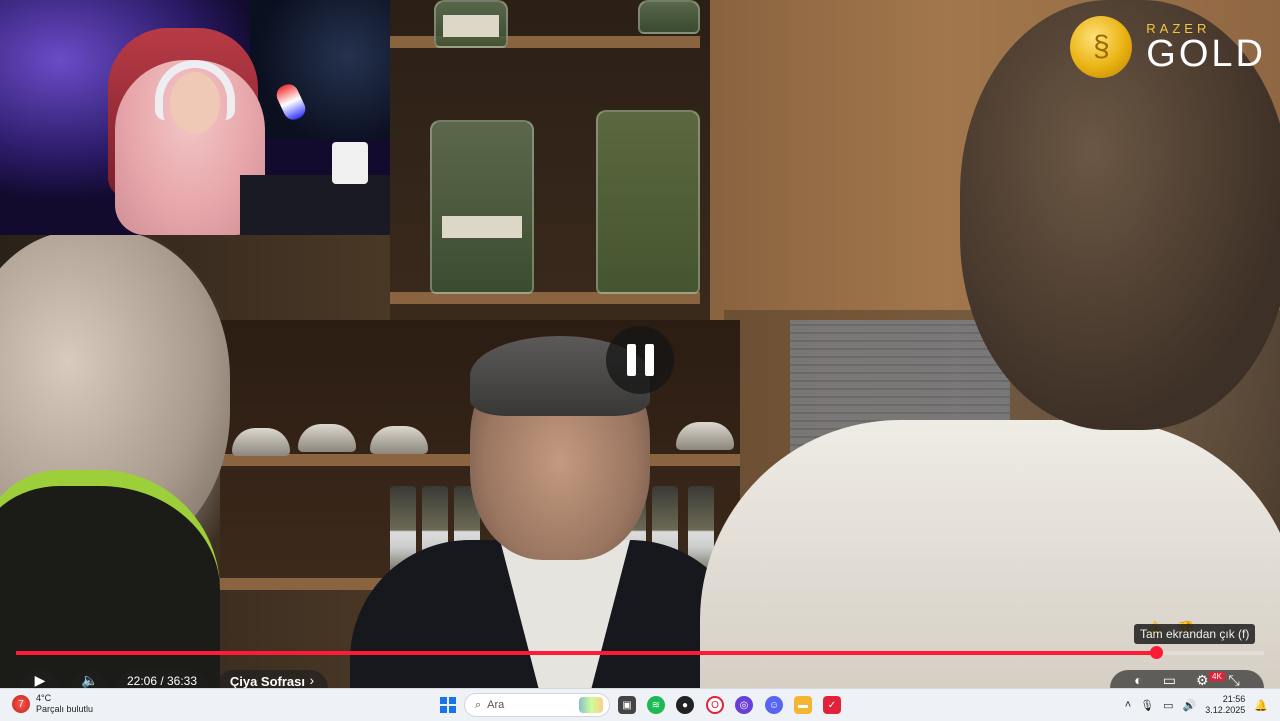  What do you see at coordinates (1187, 679) in the screenshot?
I see `right-controls: ◐ ▭ ⚙ ⤡` at bounding box center [1187, 679].